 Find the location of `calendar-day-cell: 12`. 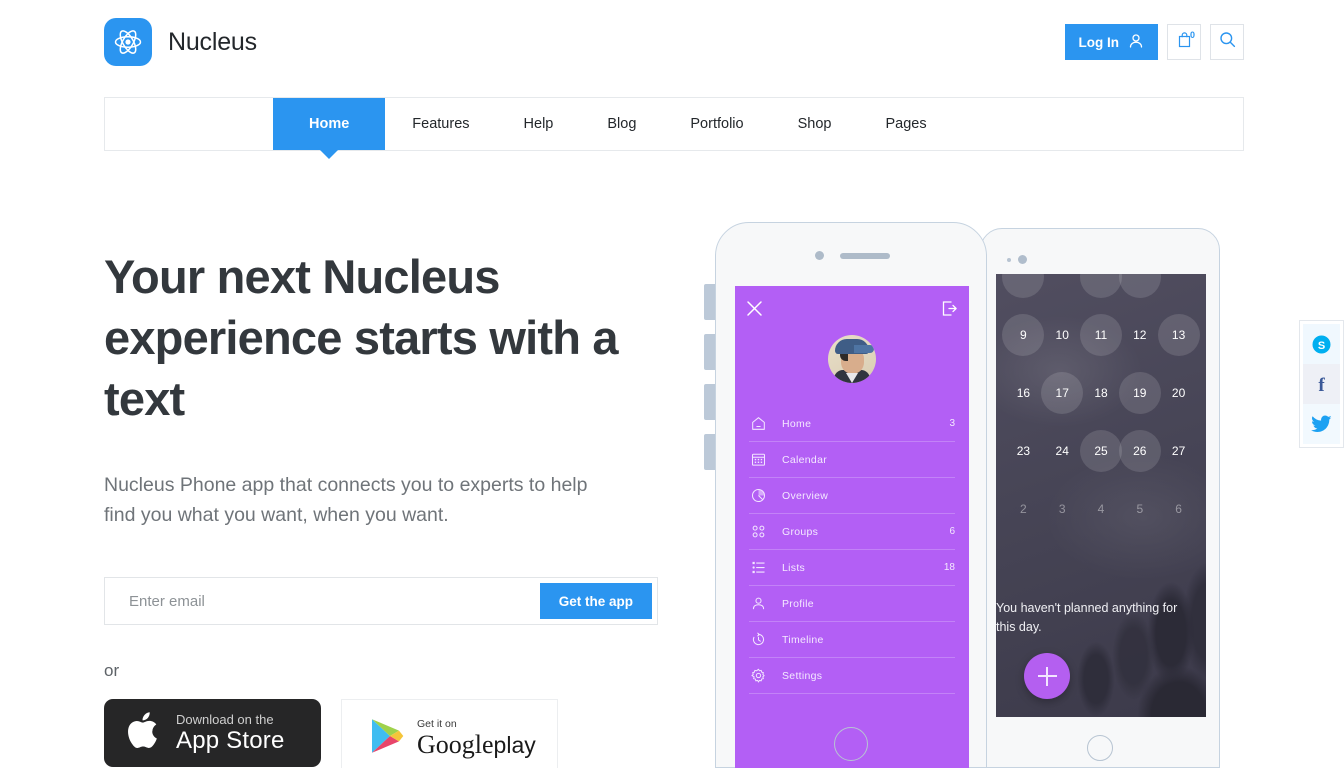

calendar-day-cell: 12 is located at coordinates (1139, 335).